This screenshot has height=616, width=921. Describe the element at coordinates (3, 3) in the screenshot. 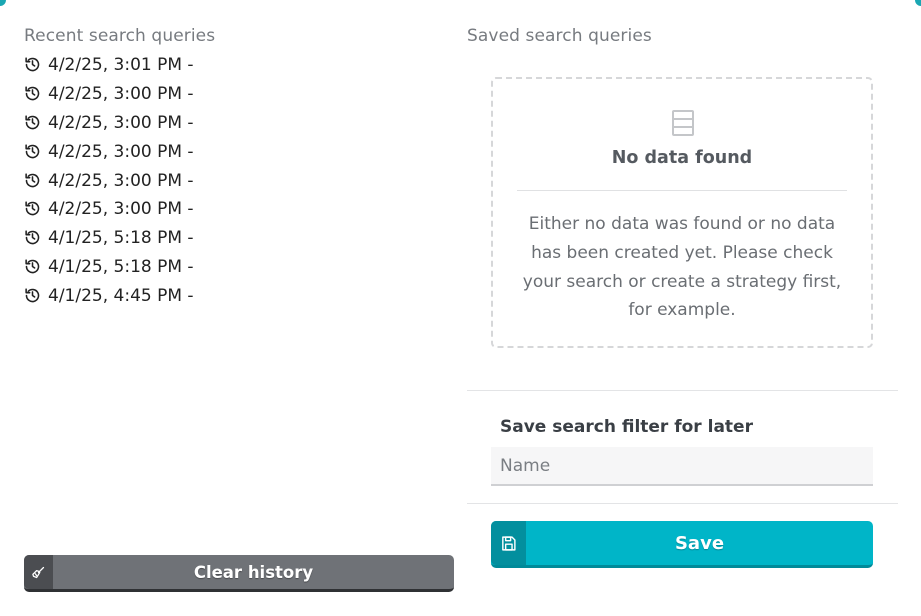

I see `window-edge-left` at that location.